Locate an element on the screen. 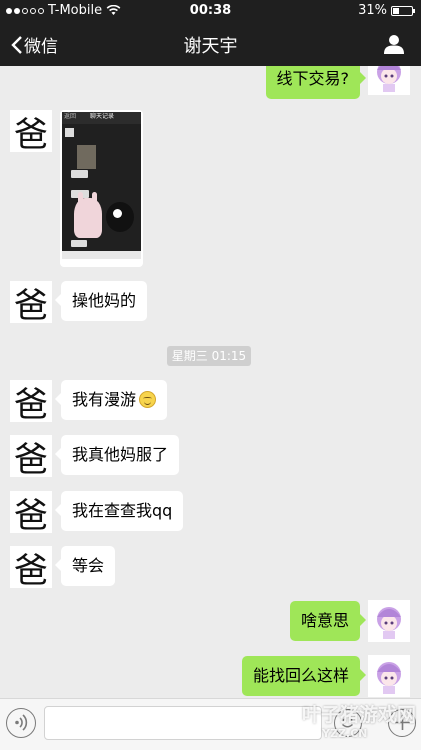  battery-icon is located at coordinates (403, 10).